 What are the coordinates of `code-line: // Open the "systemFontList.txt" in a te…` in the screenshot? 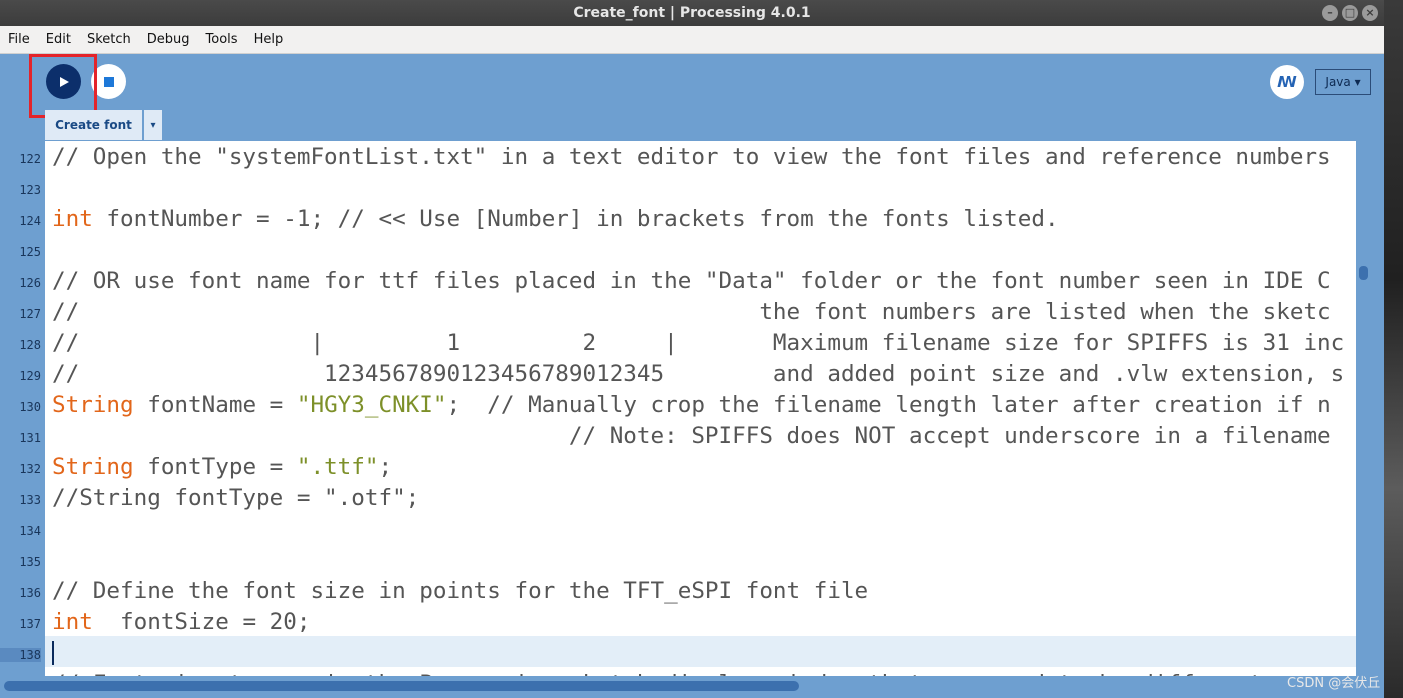 It's located at (691, 157).